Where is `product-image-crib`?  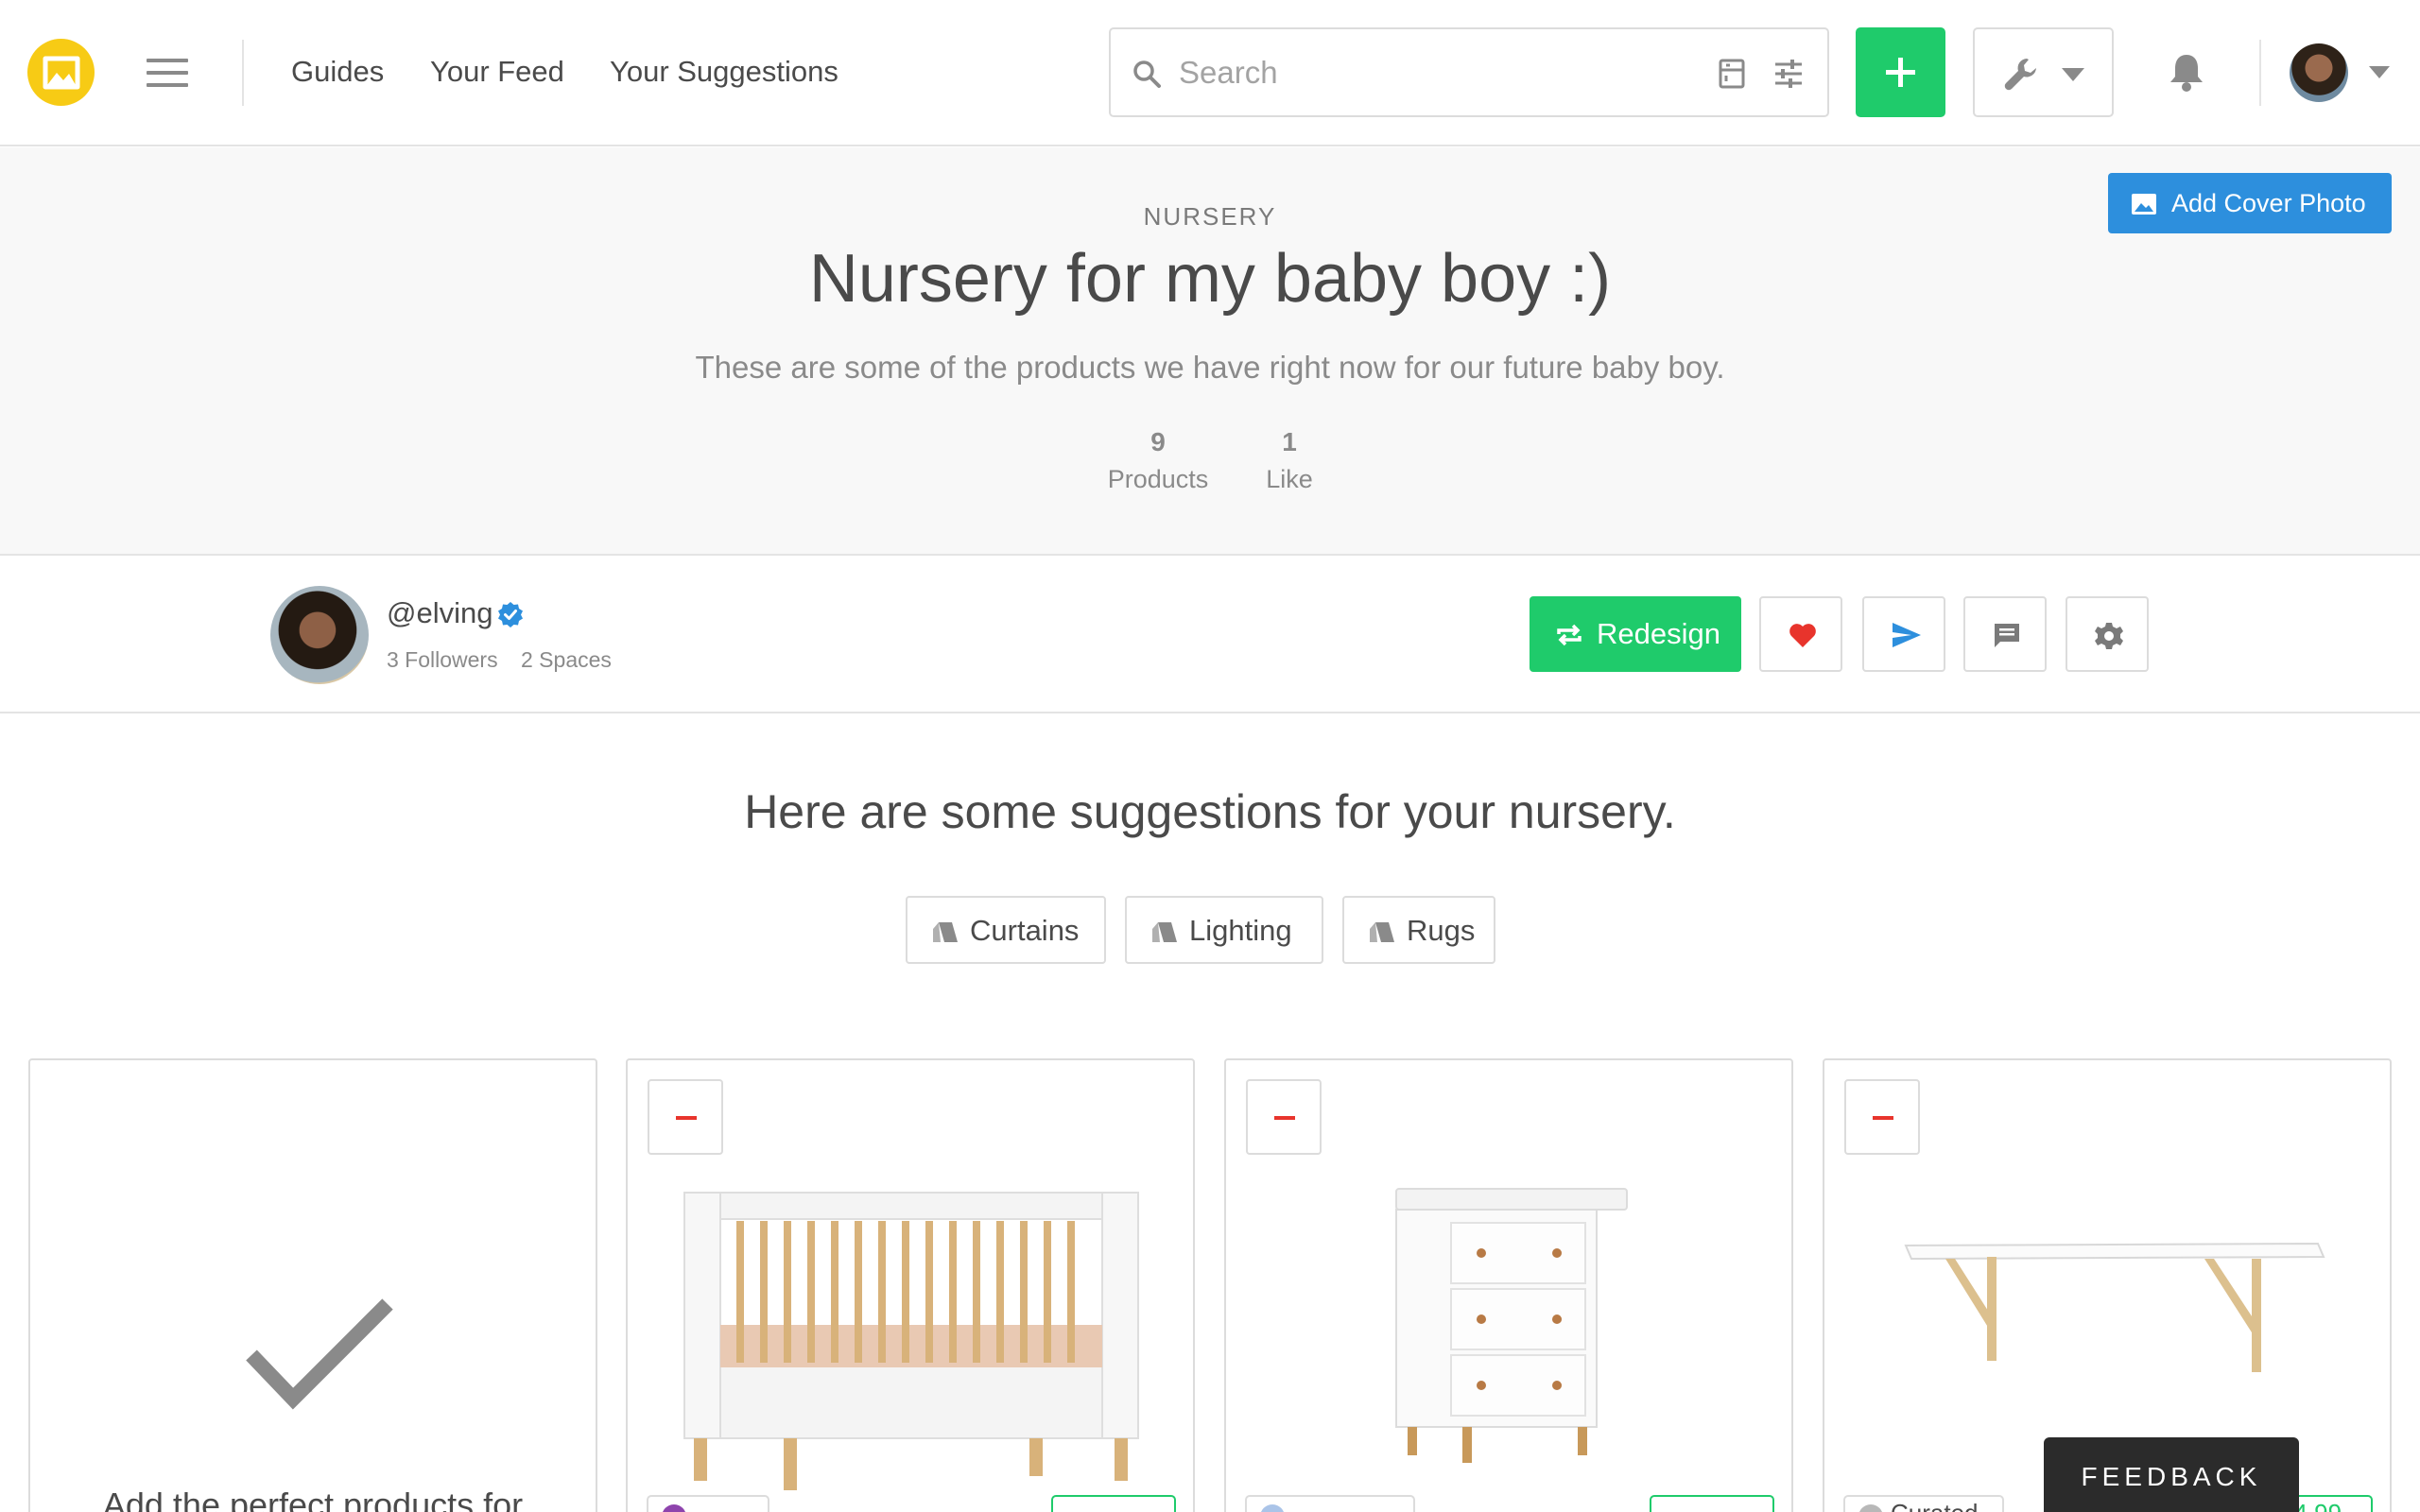 product-image-crib is located at coordinates (911, 1320).